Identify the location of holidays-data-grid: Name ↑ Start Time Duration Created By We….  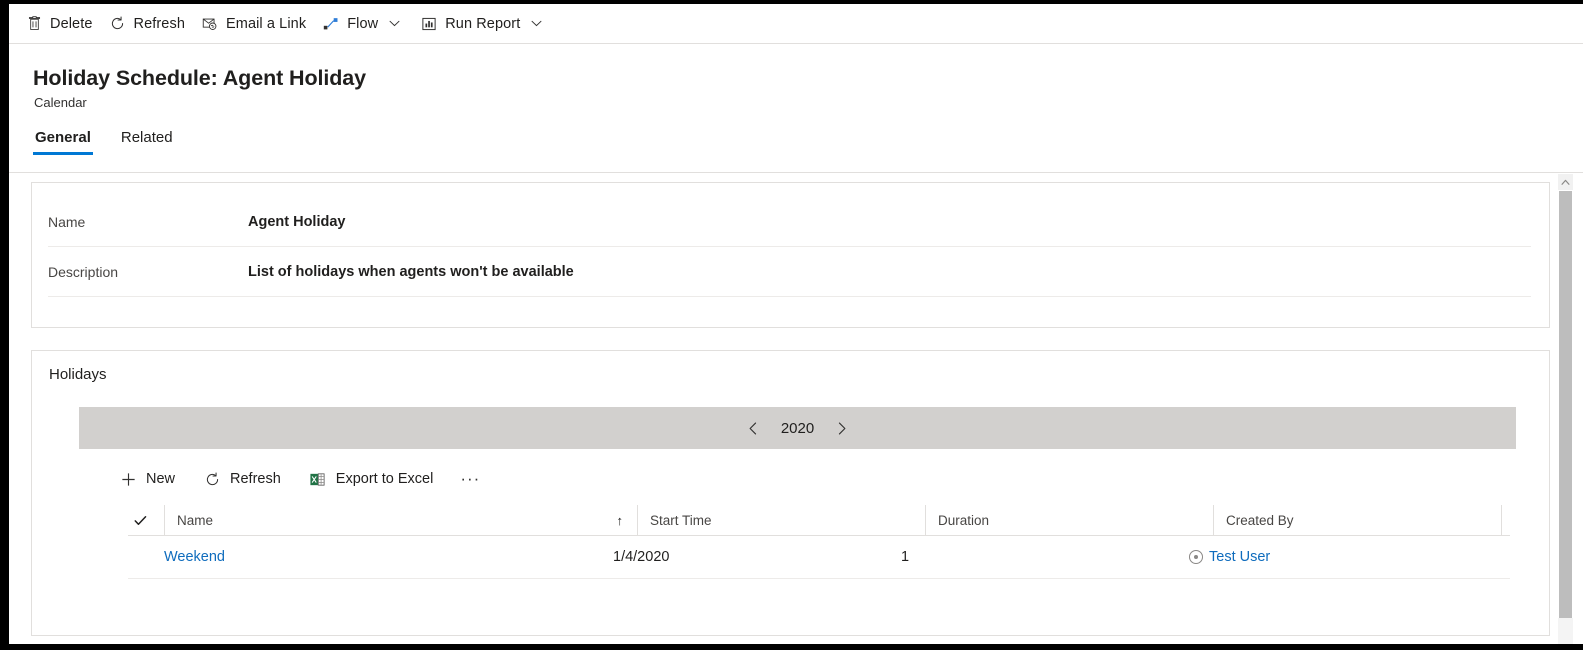
(819, 542).